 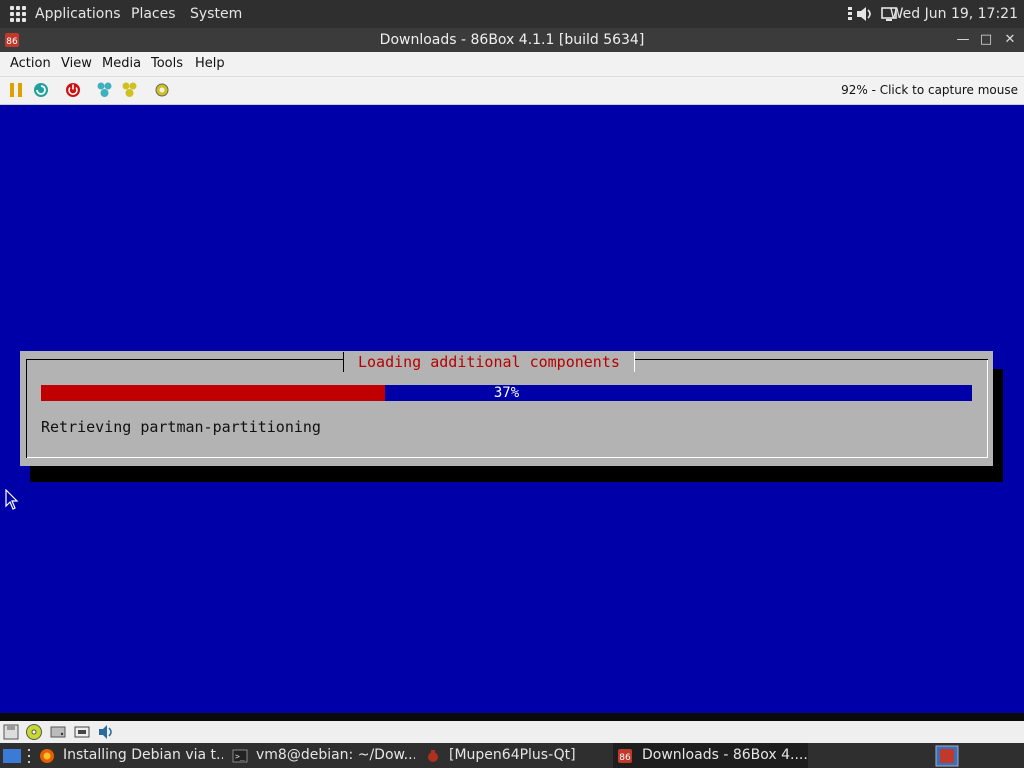 What do you see at coordinates (865, 14) in the screenshot?
I see `volume-icon` at bounding box center [865, 14].